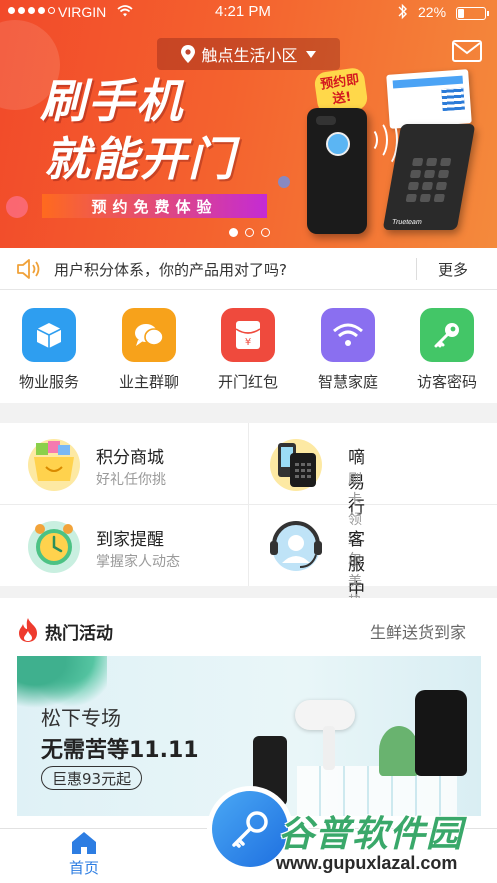 The height and width of the screenshot is (883, 497). What do you see at coordinates (432, 12) in the screenshot?
I see `battery-percent: 22%` at bounding box center [432, 12].